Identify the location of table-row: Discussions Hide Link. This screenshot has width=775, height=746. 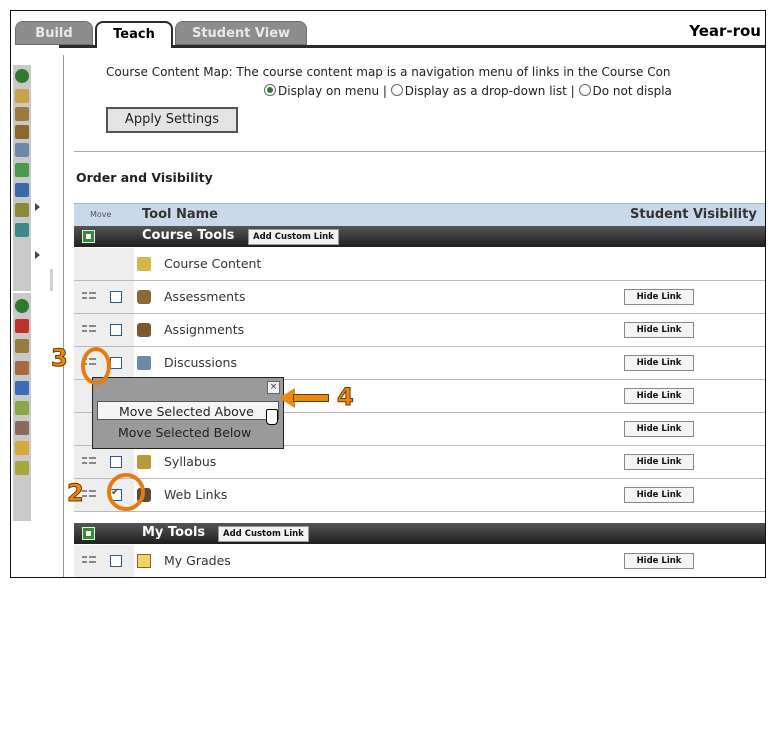
(419, 363).